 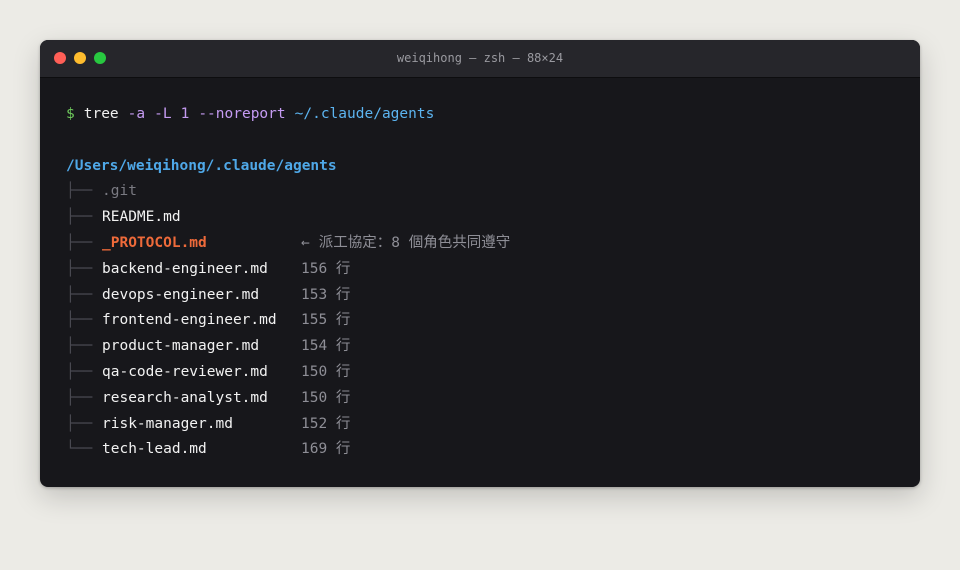 I want to click on prompt-symbol: $, so click(x=70, y=114).